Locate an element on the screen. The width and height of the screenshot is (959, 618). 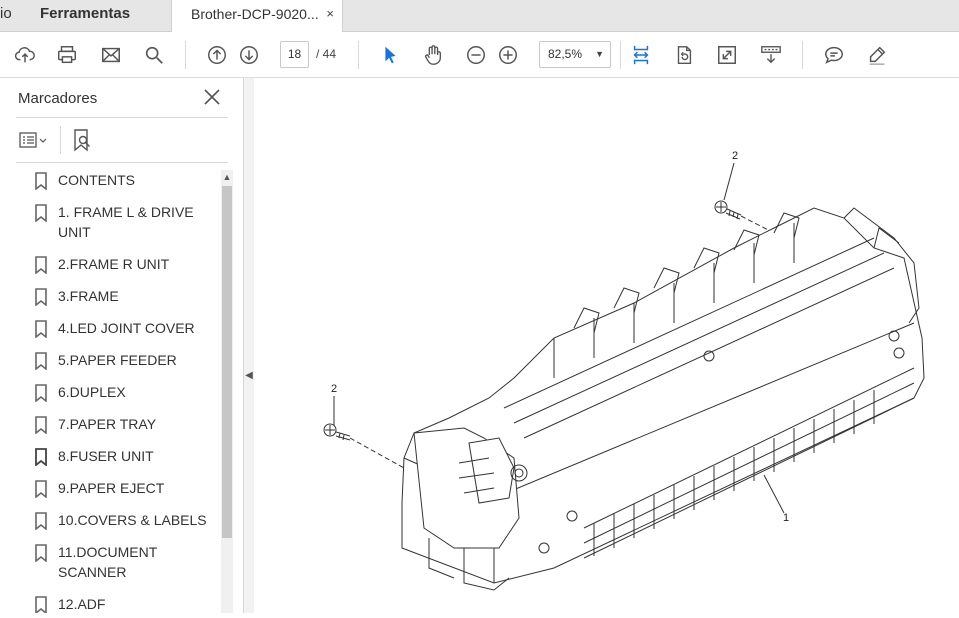
highlight-pen-icon is located at coordinates (877, 55).